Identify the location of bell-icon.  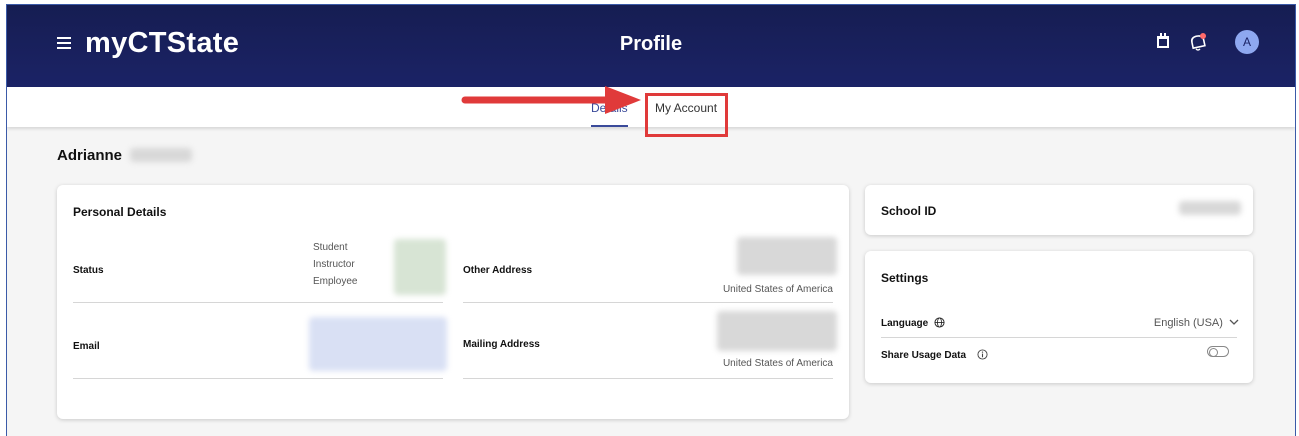
(1198, 42).